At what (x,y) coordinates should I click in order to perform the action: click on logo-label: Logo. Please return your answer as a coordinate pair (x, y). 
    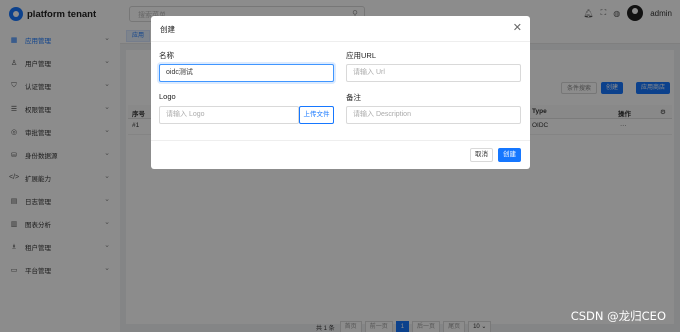
    Looking at the image, I should click on (167, 96).